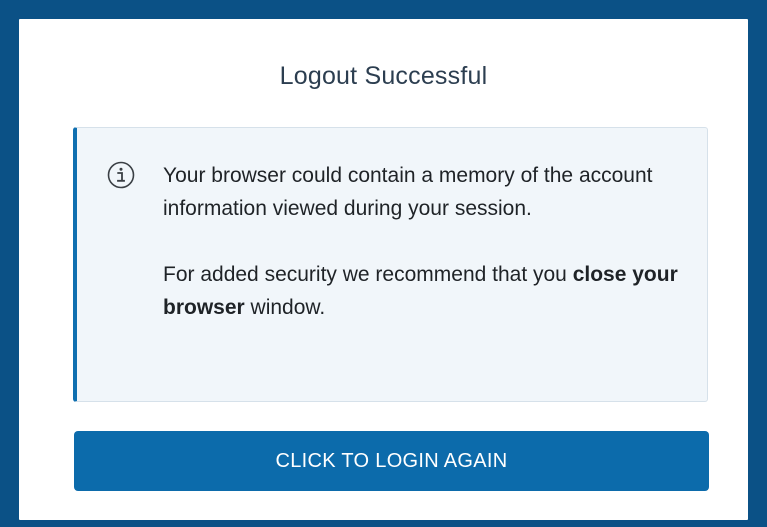 The height and width of the screenshot is (527, 767). What do you see at coordinates (368, 274) in the screenshot?
I see `notice-paragraph-2-prefix: For added security we recommend that you` at bounding box center [368, 274].